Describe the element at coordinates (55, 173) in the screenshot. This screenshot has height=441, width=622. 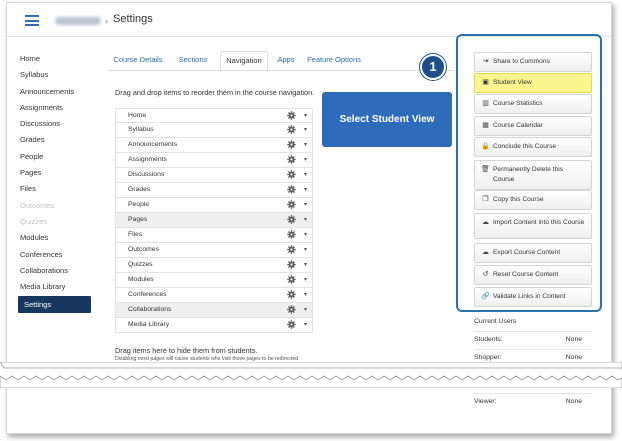
I see `sidebar-item-pages: Pages` at that location.